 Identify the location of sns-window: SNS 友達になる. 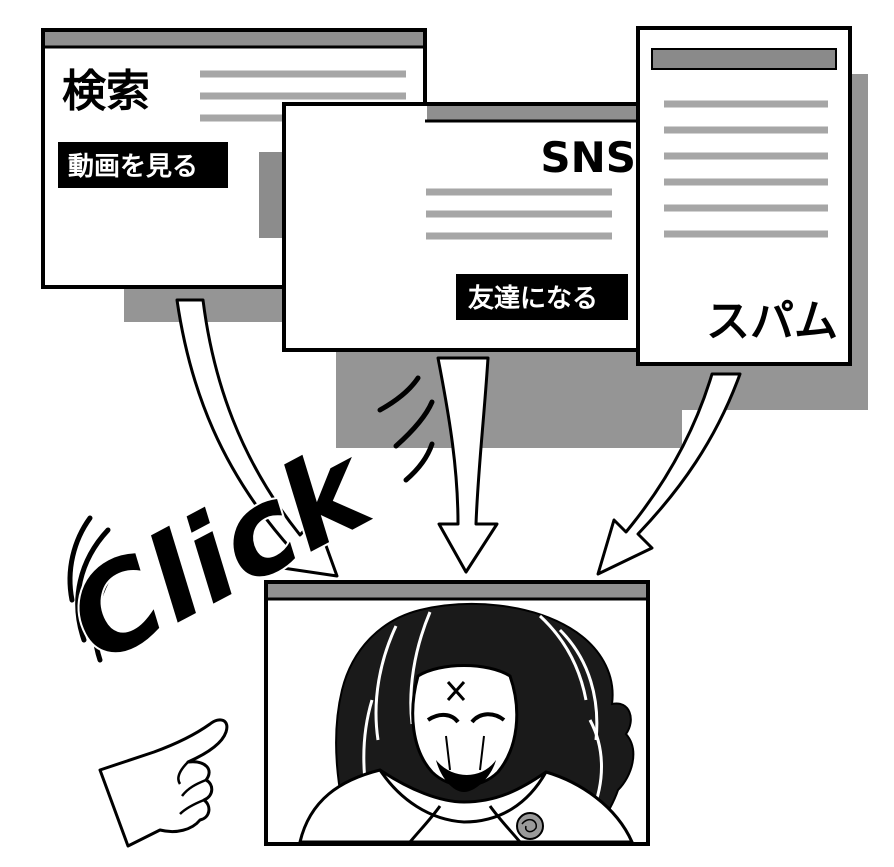
(469, 227).